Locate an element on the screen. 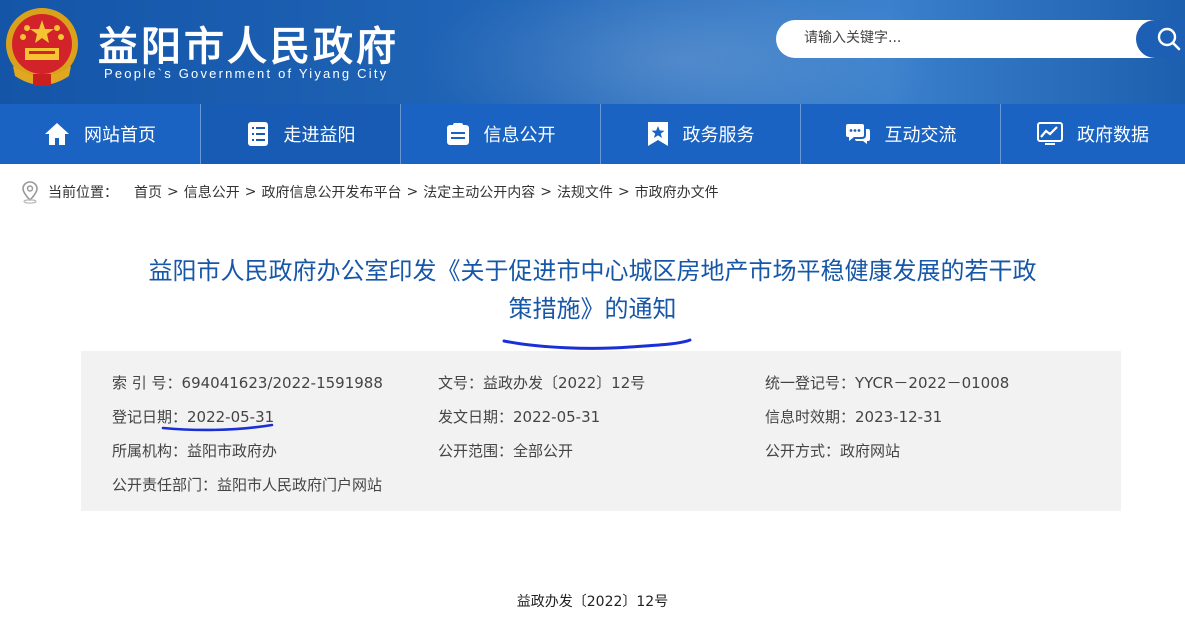 The width and height of the screenshot is (1185, 624). handwritten-underline-date is located at coordinates (217, 427).